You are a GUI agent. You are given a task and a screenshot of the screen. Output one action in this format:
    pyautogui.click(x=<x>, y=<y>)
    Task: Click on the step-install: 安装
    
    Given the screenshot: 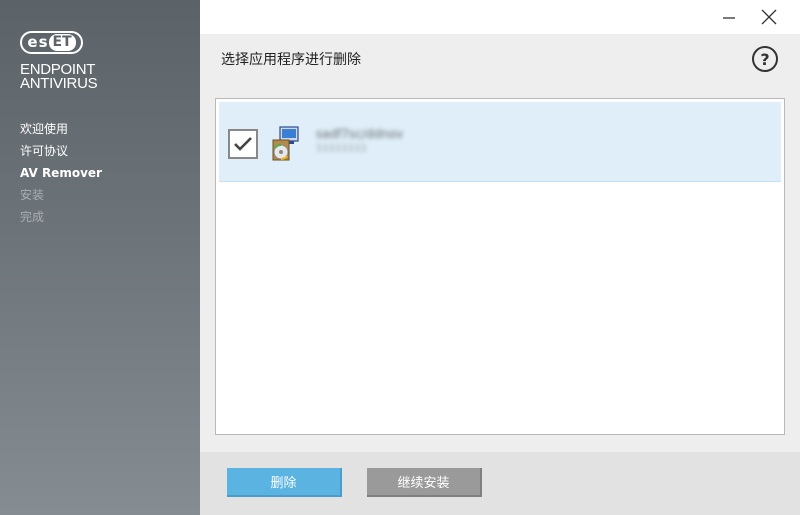 What is the action you would take?
    pyautogui.click(x=32, y=195)
    